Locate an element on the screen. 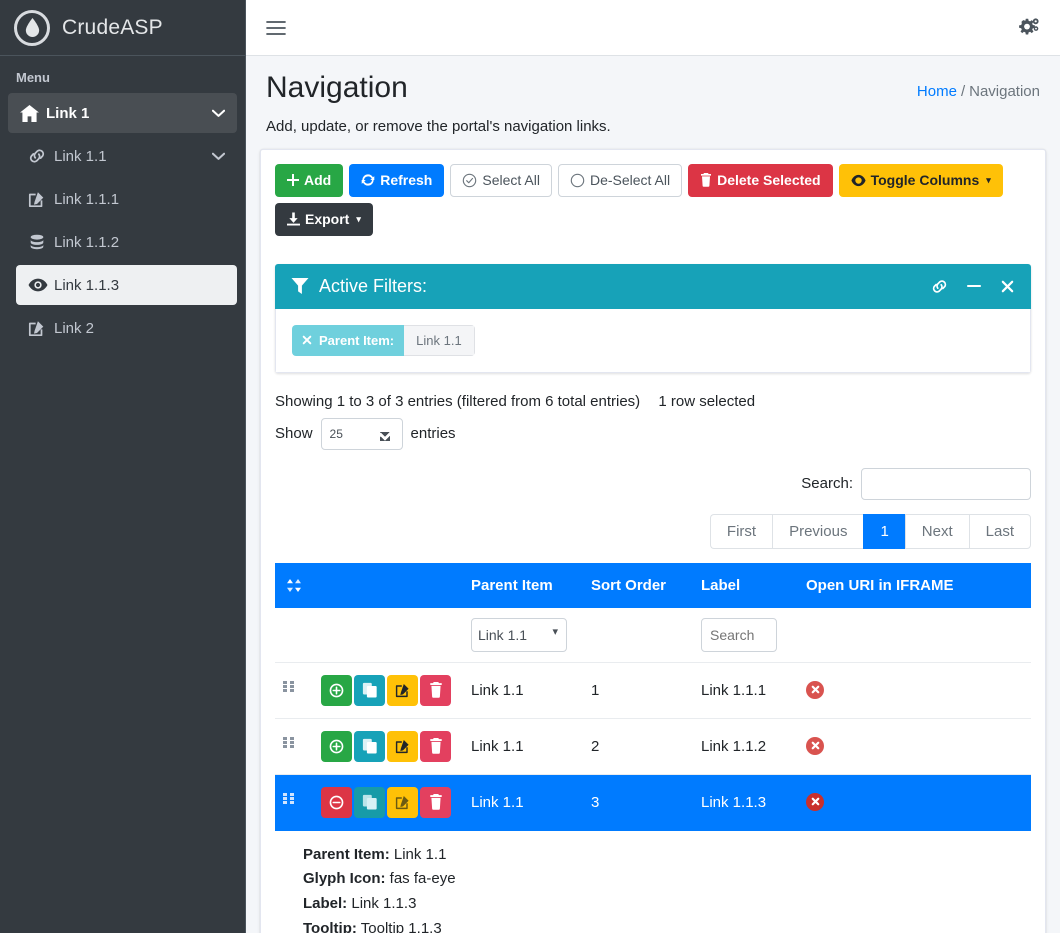 This screenshot has width=1060, height=933. deselect-all-button: De-Select All is located at coordinates (620, 180).